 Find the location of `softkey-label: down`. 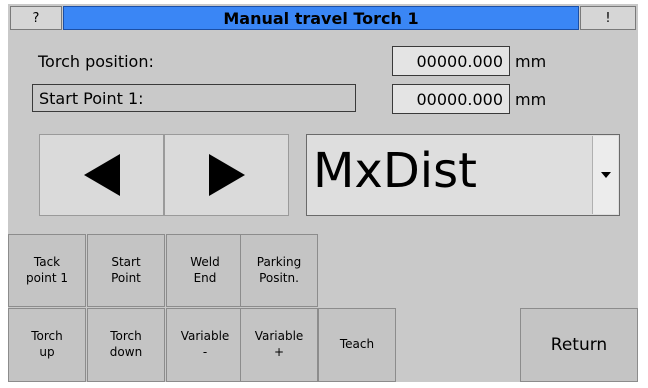

softkey-label: down is located at coordinates (126, 352).